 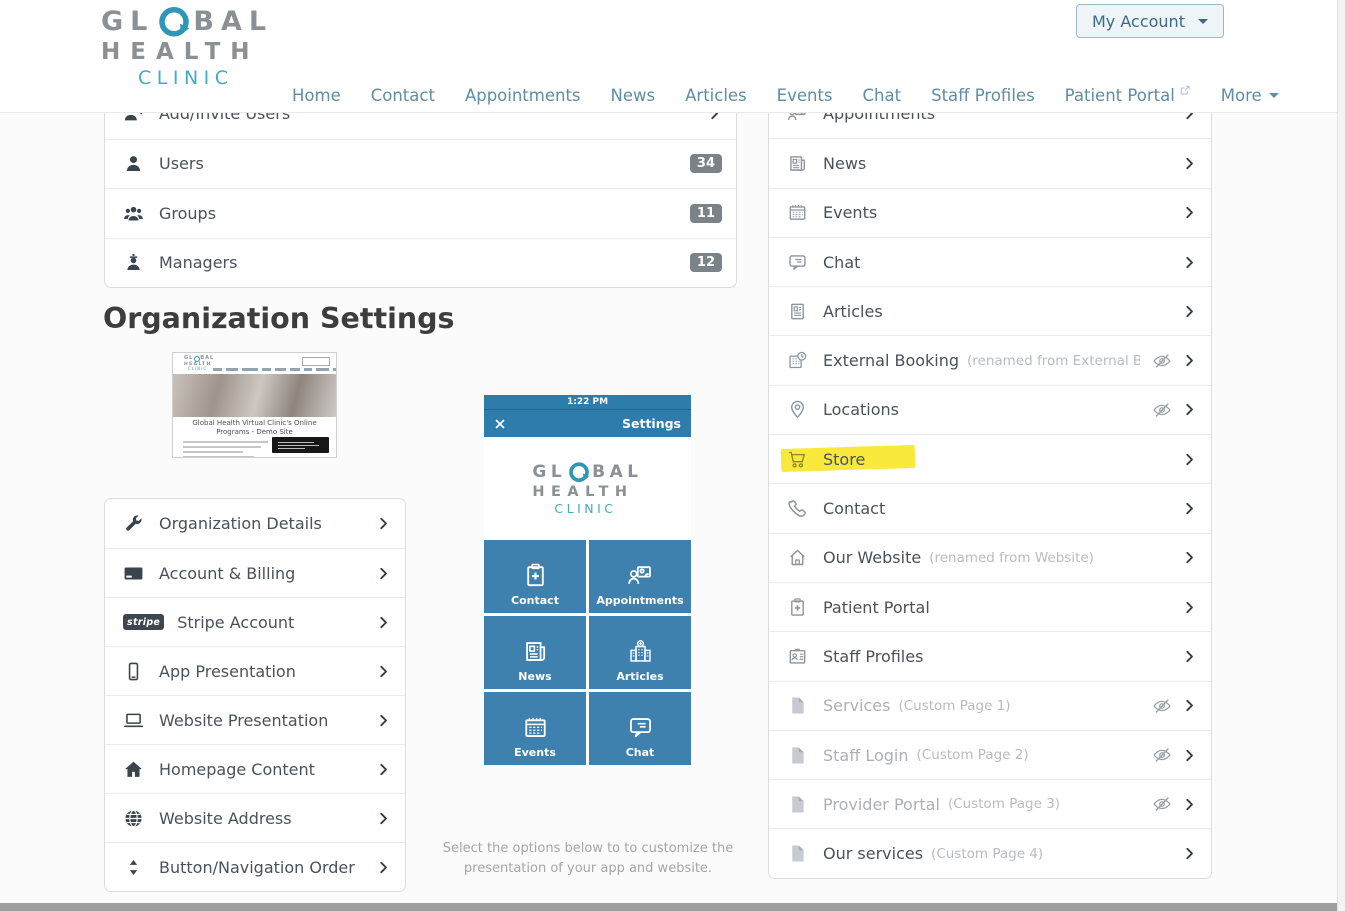 What do you see at coordinates (1150, 21) in the screenshot?
I see `my-account-button: My Account` at bounding box center [1150, 21].